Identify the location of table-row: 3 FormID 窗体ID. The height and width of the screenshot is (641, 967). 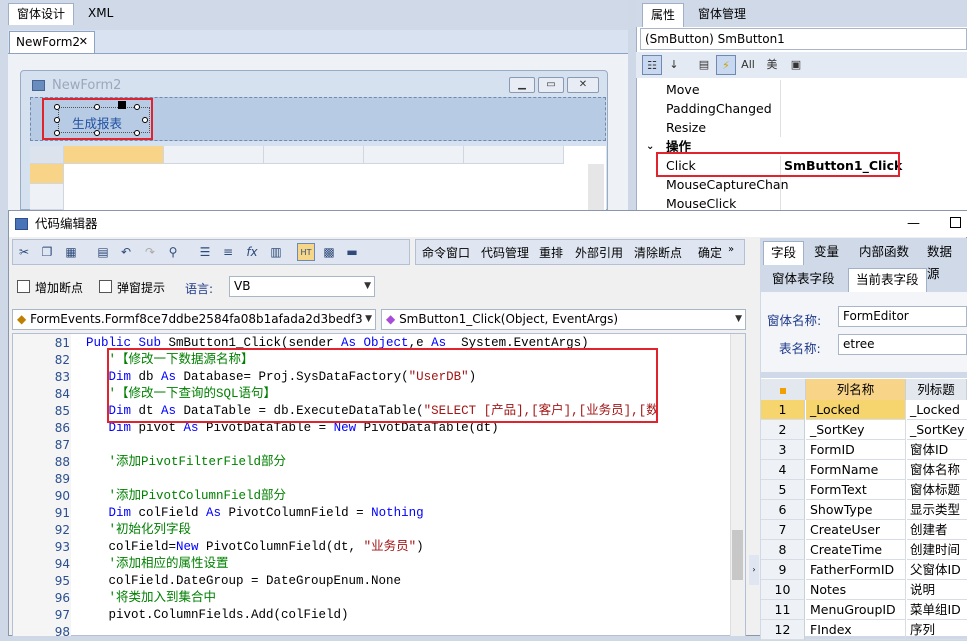
(864, 450).